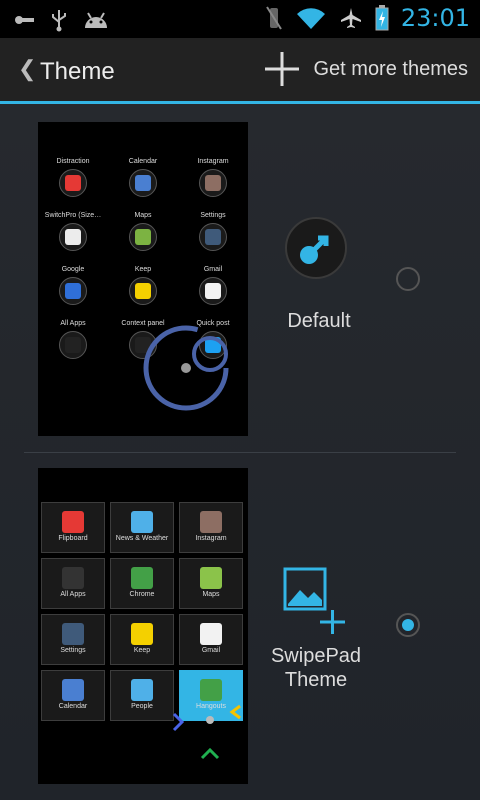 This screenshot has width=480, height=800. What do you see at coordinates (142, 650) in the screenshot?
I see `preview-tile-label: Keep` at bounding box center [142, 650].